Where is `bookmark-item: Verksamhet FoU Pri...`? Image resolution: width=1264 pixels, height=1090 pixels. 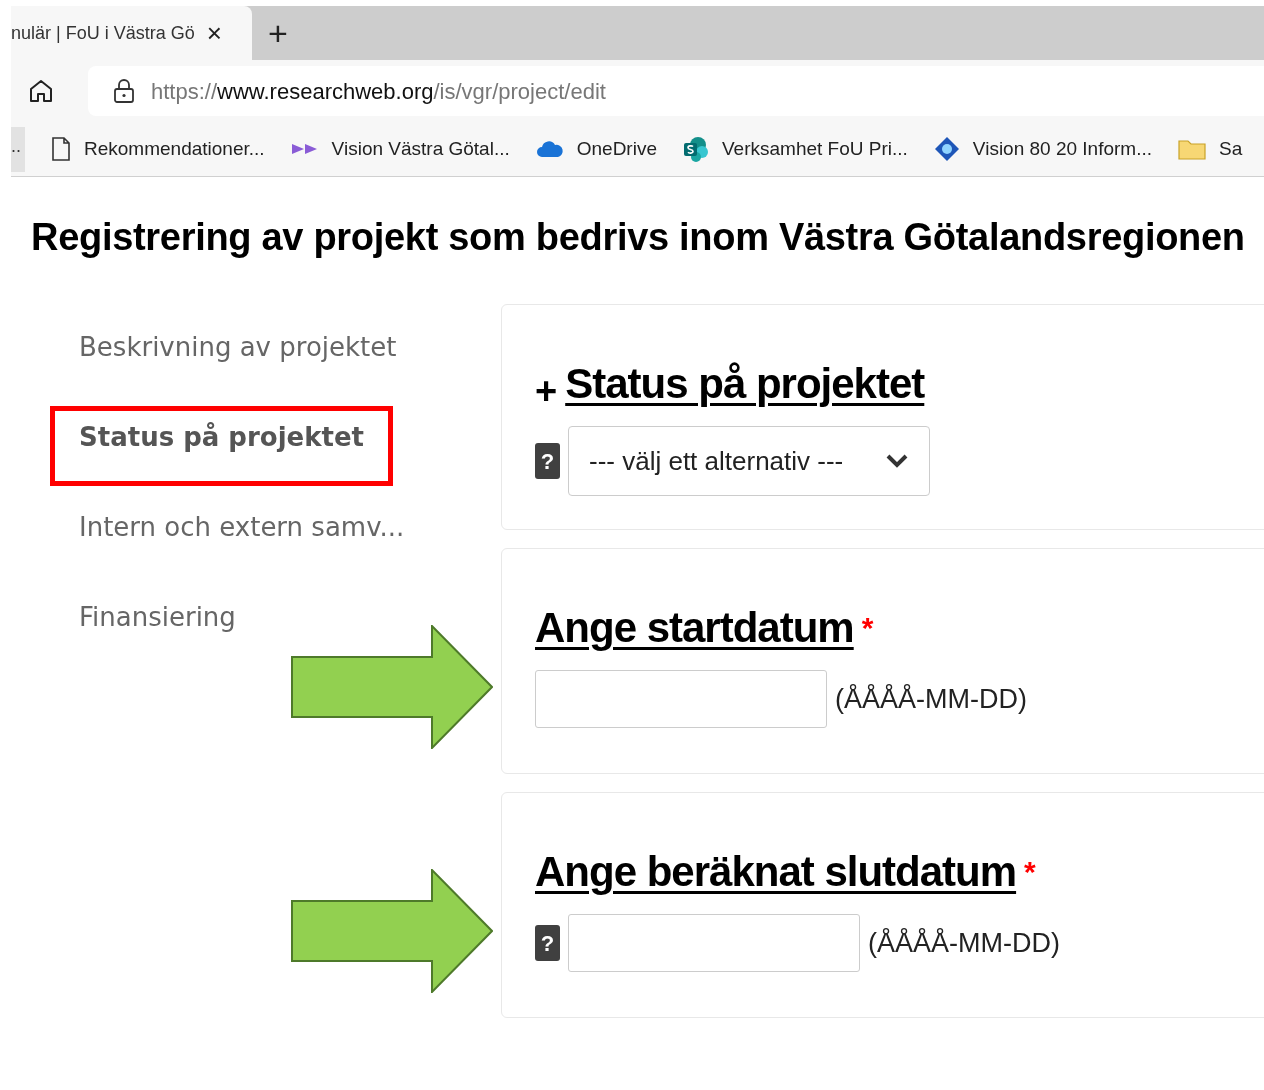
bookmark-item: Verksamhet FoU Pri... is located at coordinates (795, 149).